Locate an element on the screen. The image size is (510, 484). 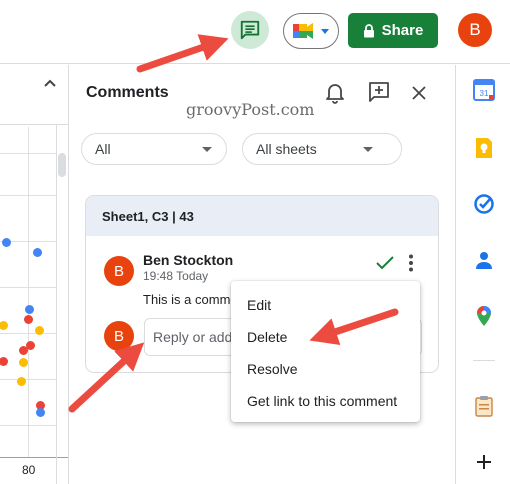
filter-all-dropdown: All is located at coordinates (154, 149).